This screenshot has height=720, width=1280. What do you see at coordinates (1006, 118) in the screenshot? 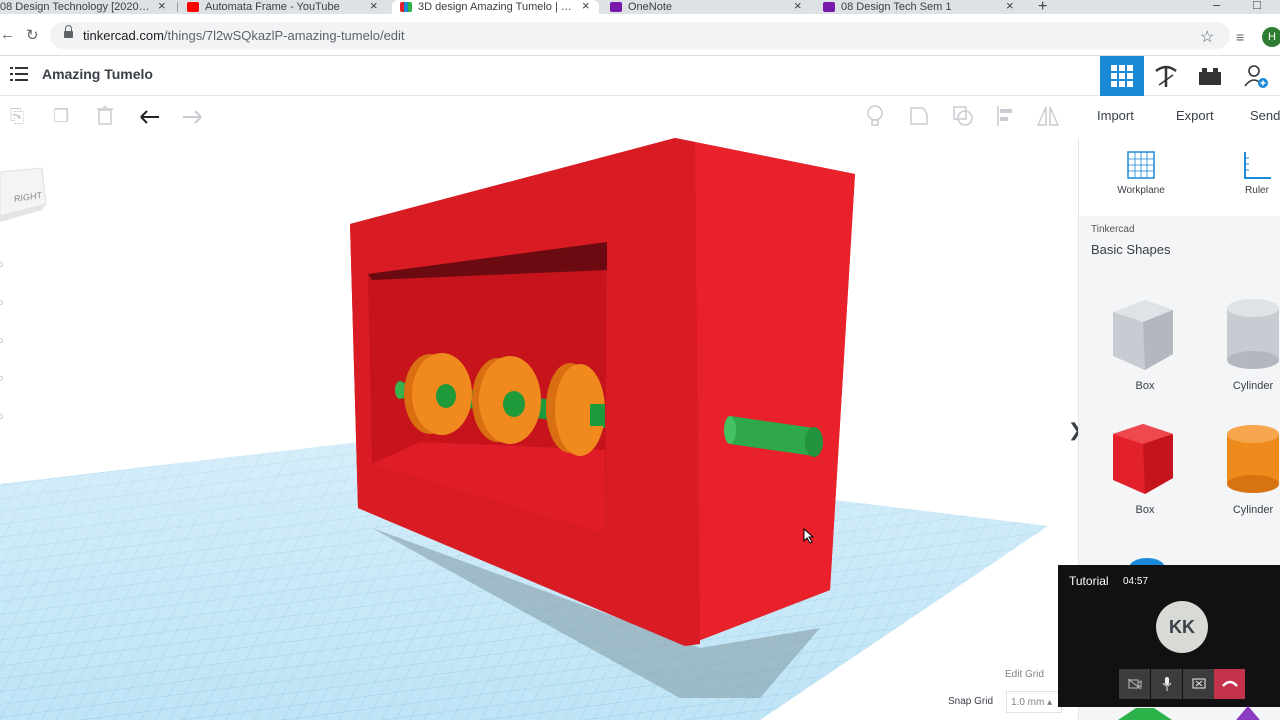
I see `align-icon` at bounding box center [1006, 118].